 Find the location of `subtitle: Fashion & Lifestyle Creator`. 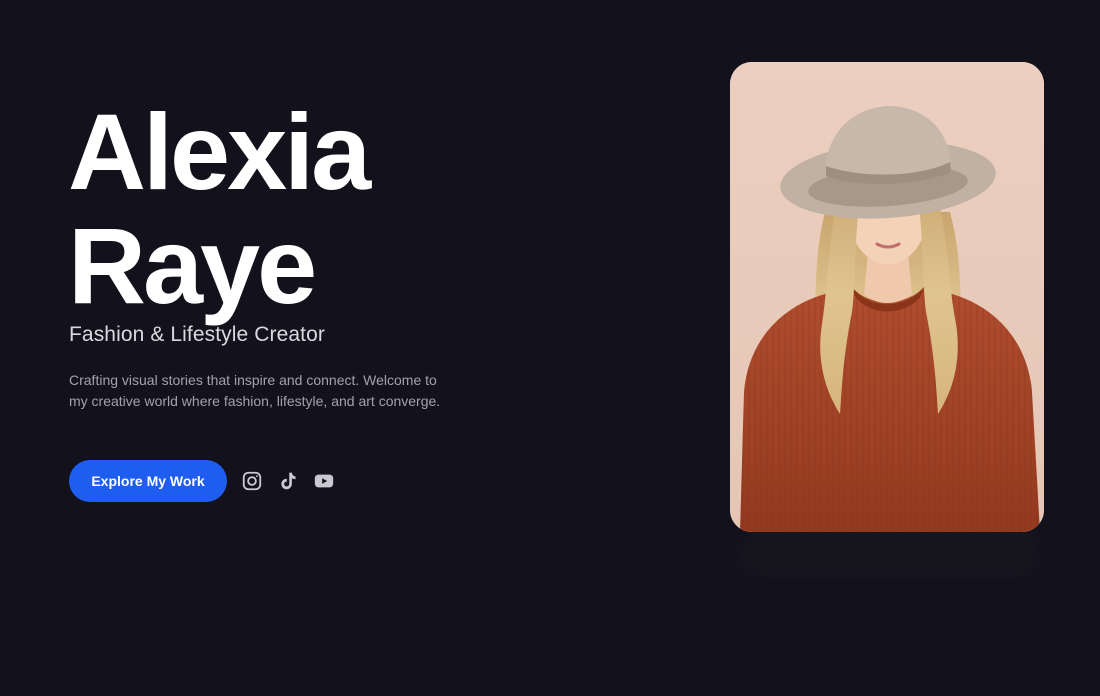

subtitle: Fashion & Lifestyle Creator is located at coordinates (197, 334).